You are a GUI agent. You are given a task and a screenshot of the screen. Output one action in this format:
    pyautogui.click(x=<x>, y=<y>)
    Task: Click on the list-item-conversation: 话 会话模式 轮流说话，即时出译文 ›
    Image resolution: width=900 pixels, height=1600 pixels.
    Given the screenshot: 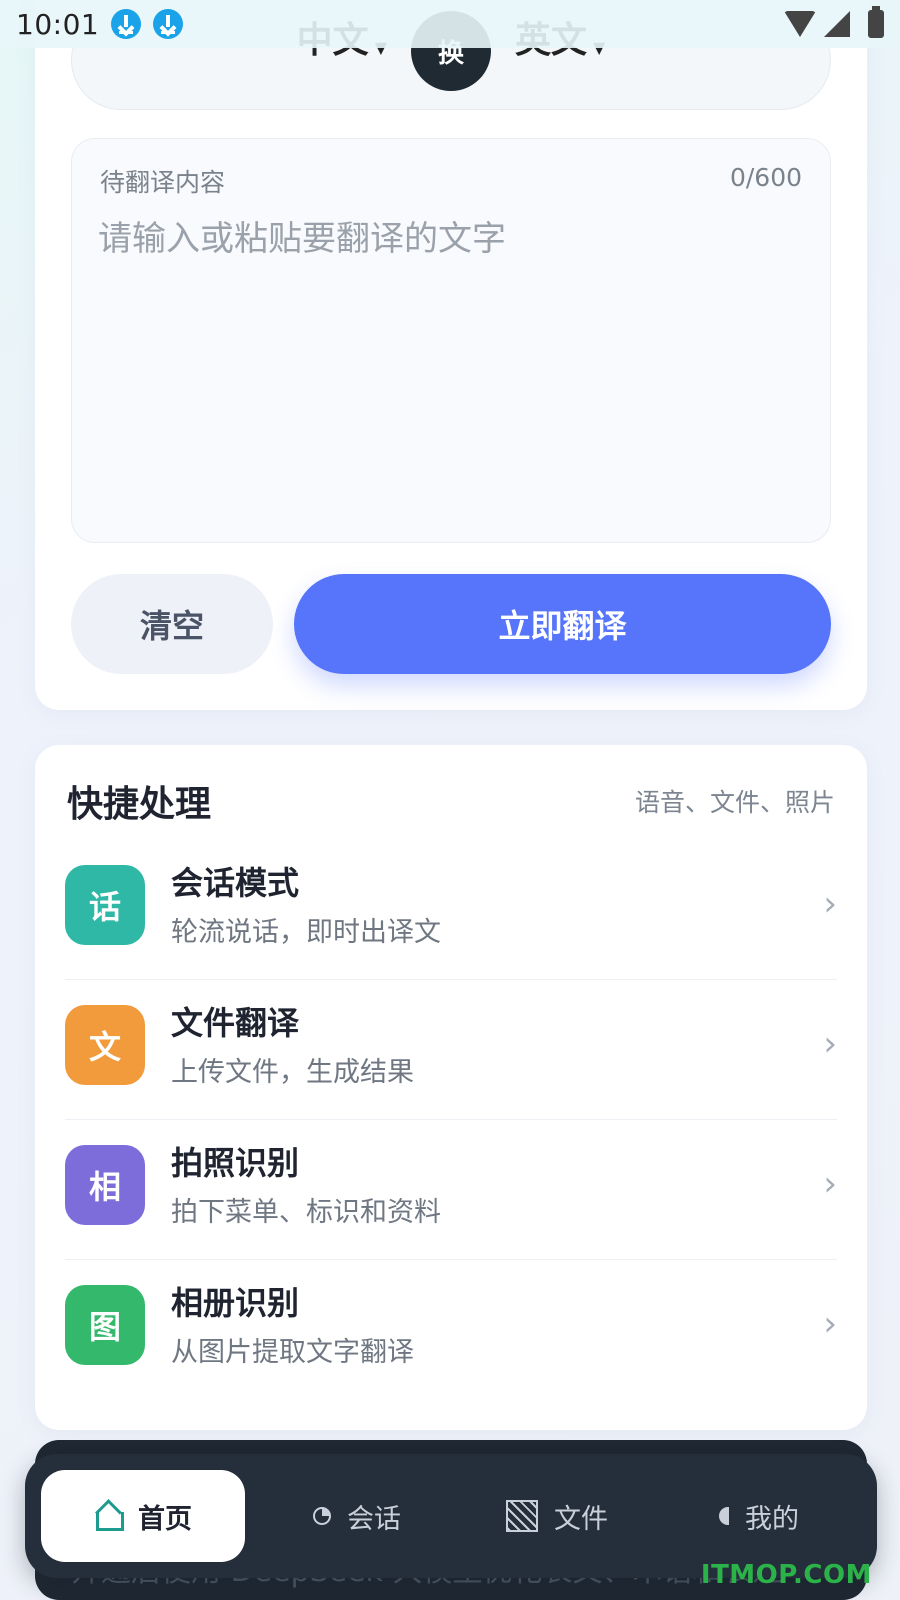 What is the action you would take?
    pyautogui.click(x=451, y=910)
    